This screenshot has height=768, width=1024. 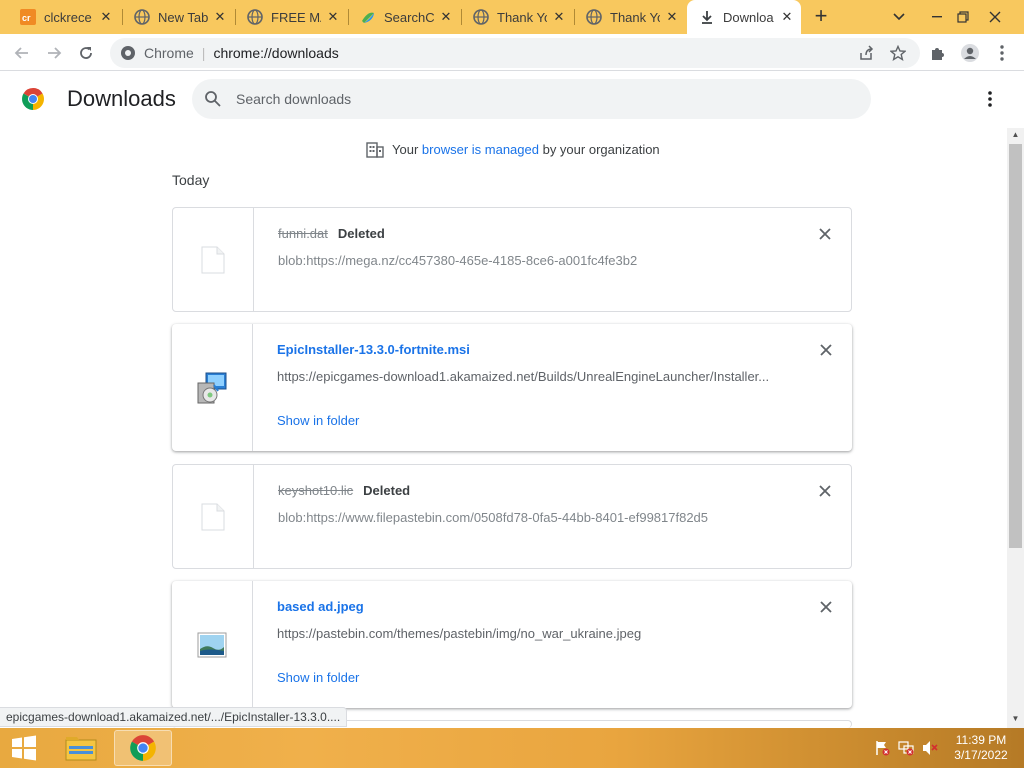 I want to click on chrome-page-icon, so click(x=128, y=53).